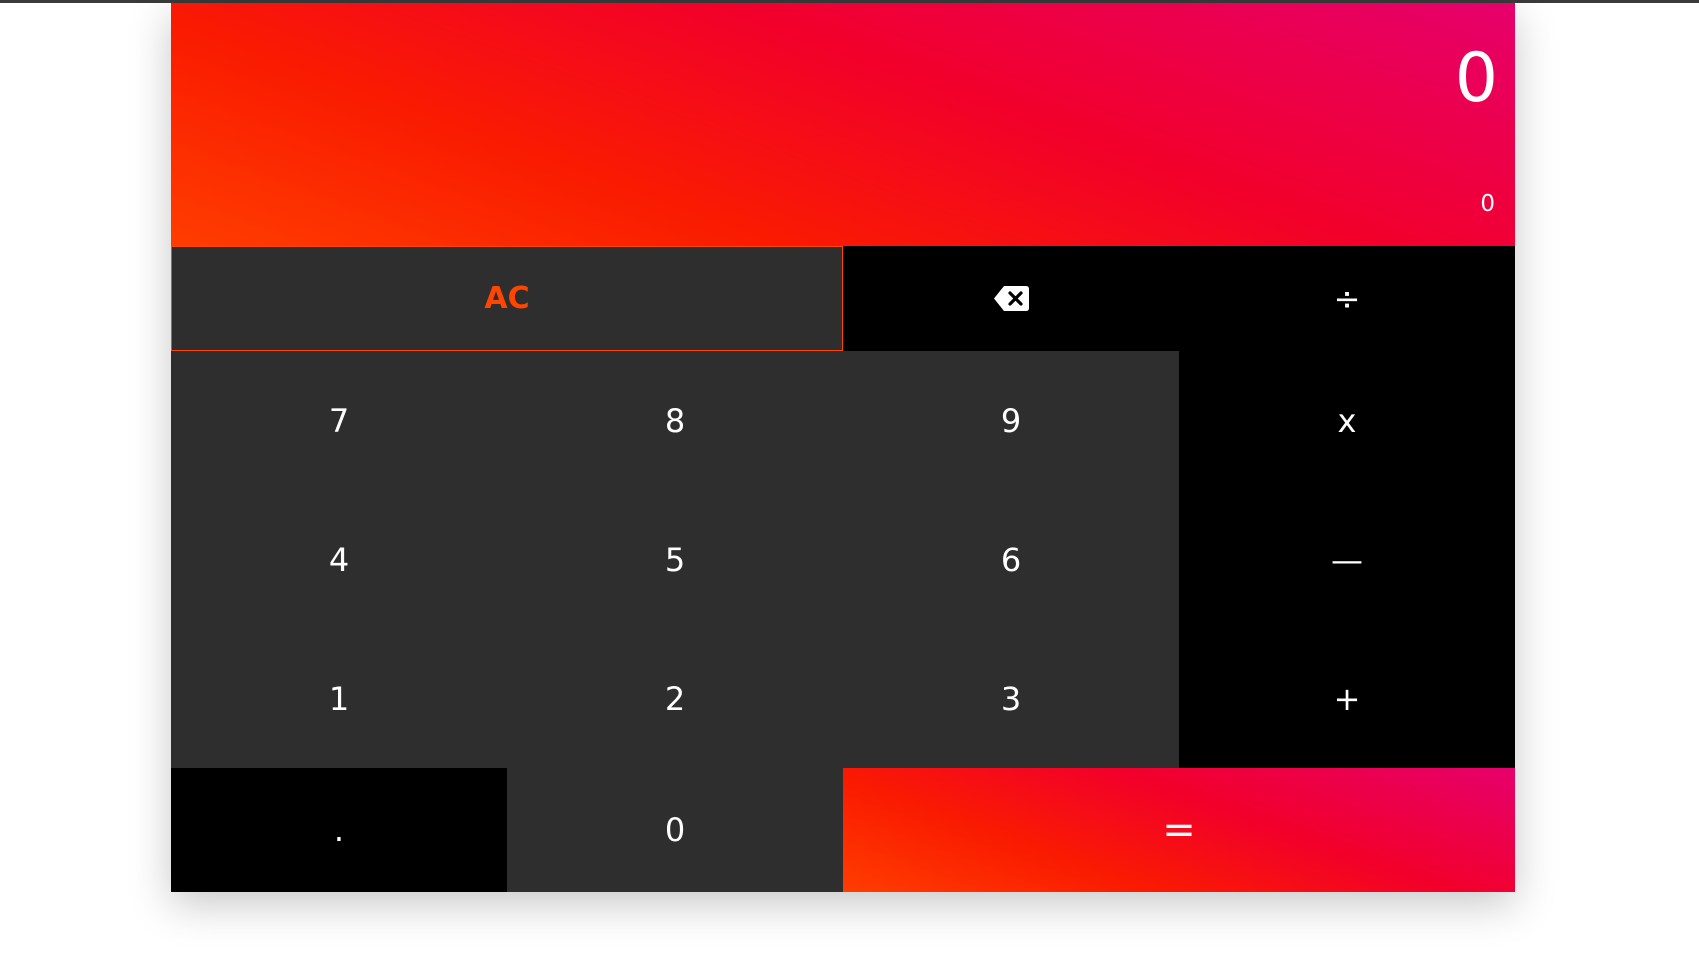 This screenshot has height=954, width=1699. What do you see at coordinates (339, 420) in the screenshot?
I see `digit-7-button: 7` at bounding box center [339, 420].